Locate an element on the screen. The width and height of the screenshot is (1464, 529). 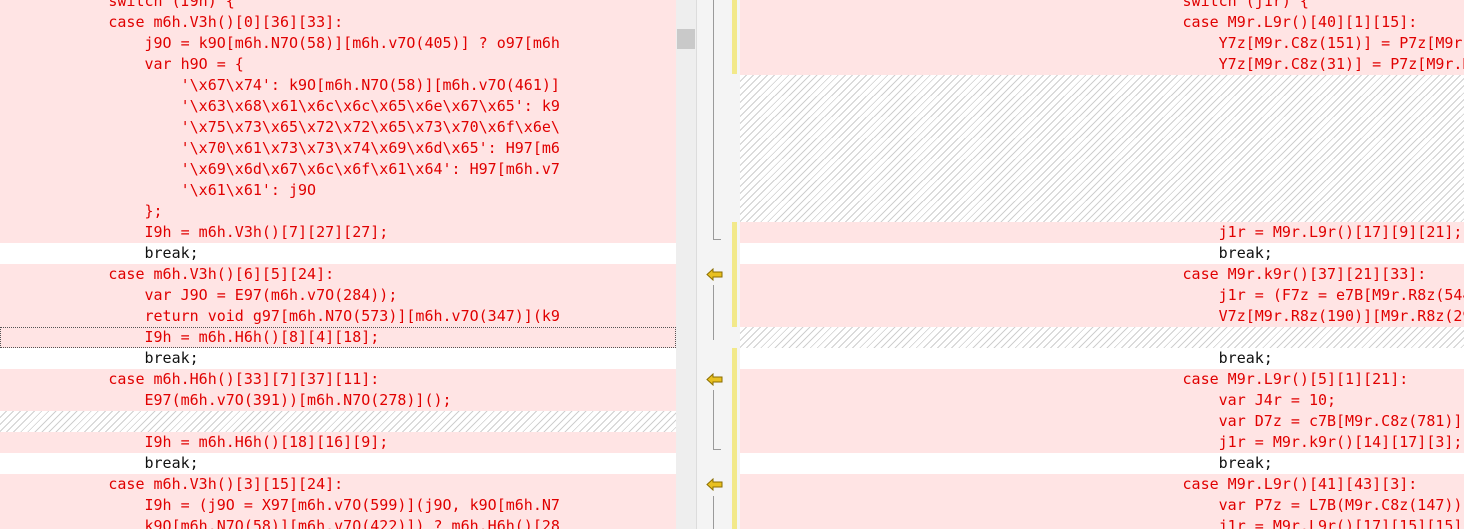
code-line: E97(m6h.v7O(391))[m6h.N7O(278)](); is located at coordinates (338, 400).